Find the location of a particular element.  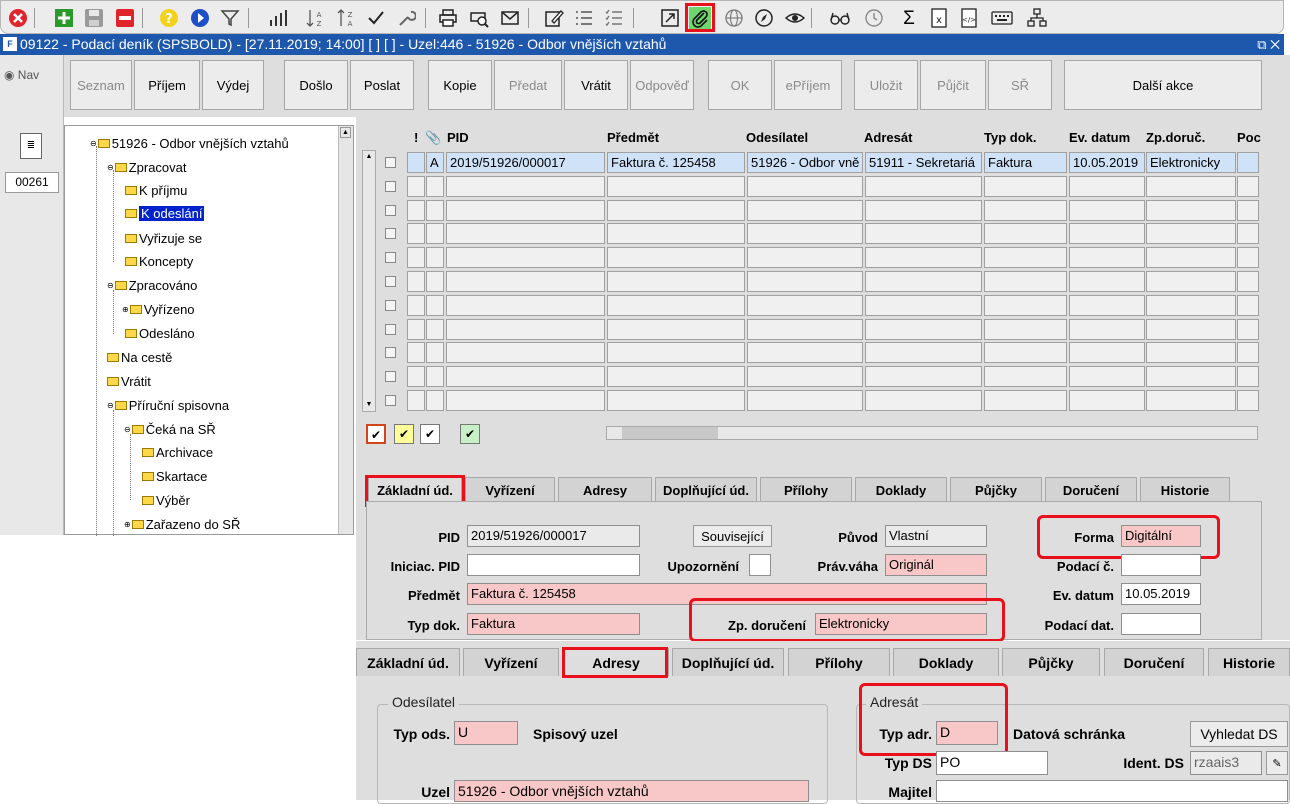

tab2-vyrizeni: Vyřízení is located at coordinates (511, 662).